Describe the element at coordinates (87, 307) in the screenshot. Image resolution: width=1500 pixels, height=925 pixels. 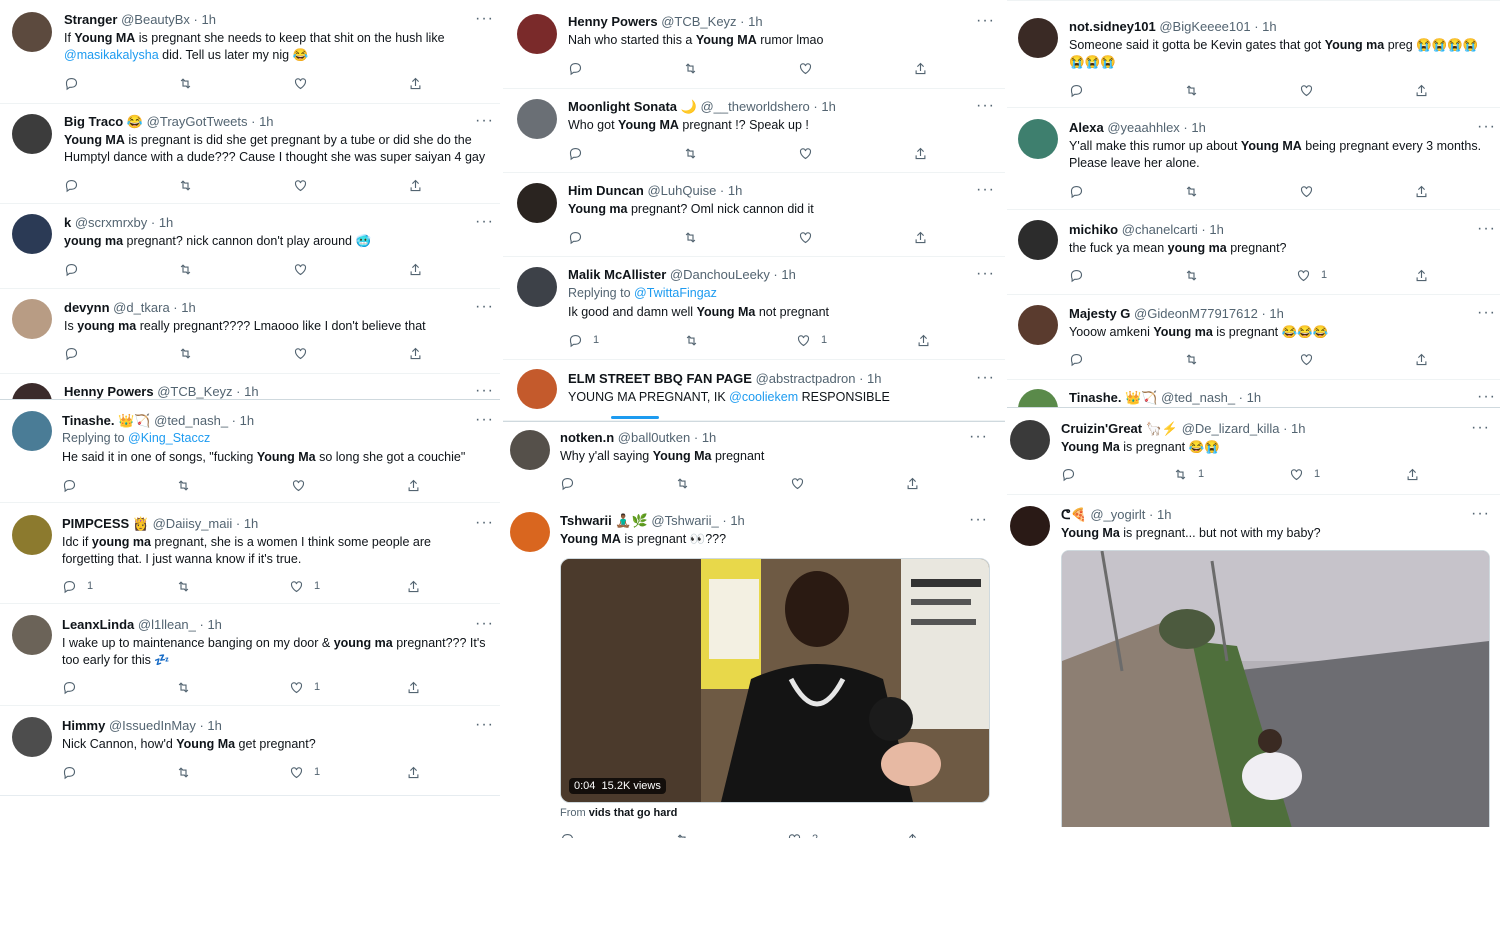
I see `display-name: devynn` at that location.